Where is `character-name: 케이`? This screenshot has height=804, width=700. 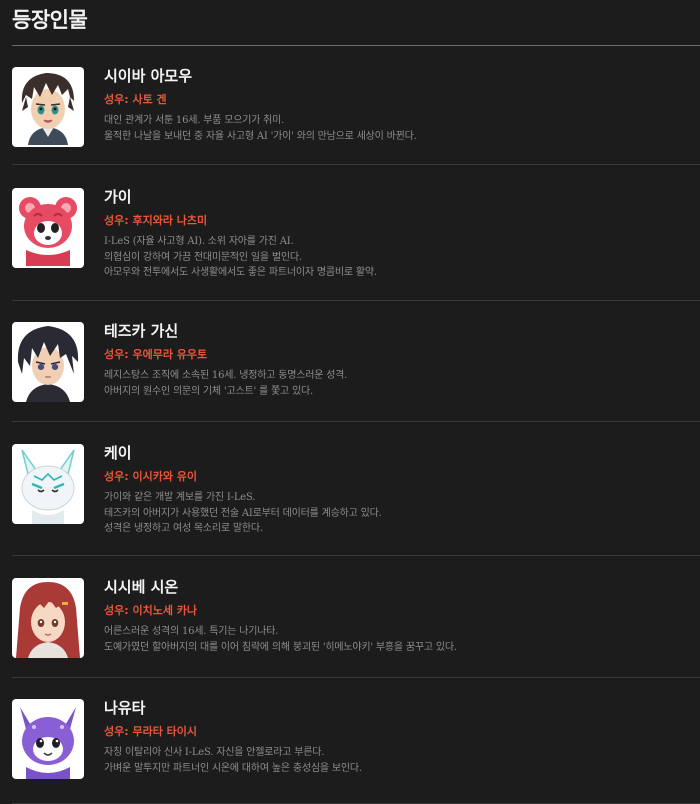 character-name: 케이 is located at coordinates (118, 453).